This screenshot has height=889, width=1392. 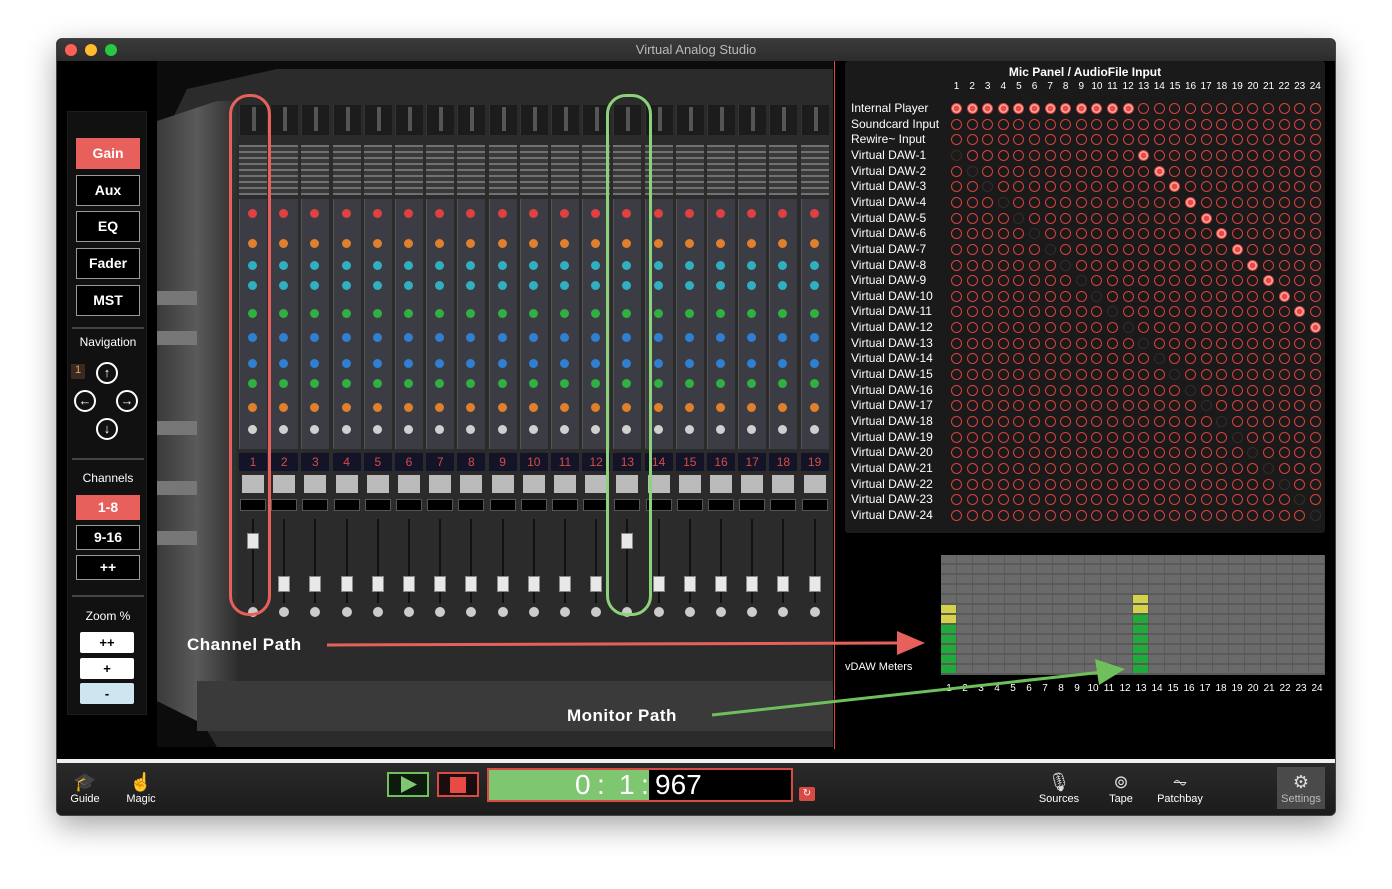 I want to click on fader-cap, so click(x=377, y=584).